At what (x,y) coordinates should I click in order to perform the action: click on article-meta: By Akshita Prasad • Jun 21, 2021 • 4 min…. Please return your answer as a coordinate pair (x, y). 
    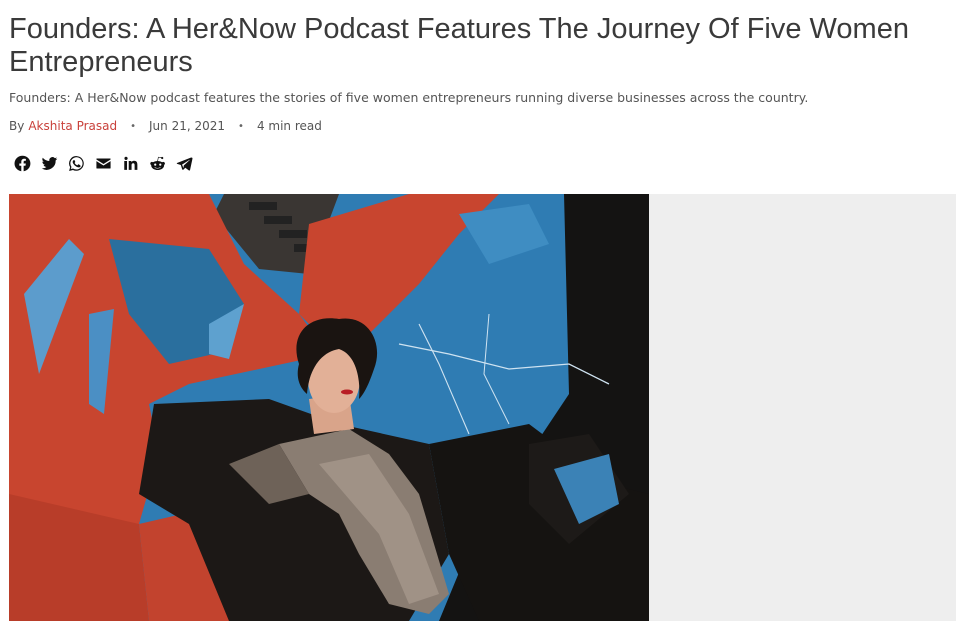
    Looking at the image, I should click on (165, 126).